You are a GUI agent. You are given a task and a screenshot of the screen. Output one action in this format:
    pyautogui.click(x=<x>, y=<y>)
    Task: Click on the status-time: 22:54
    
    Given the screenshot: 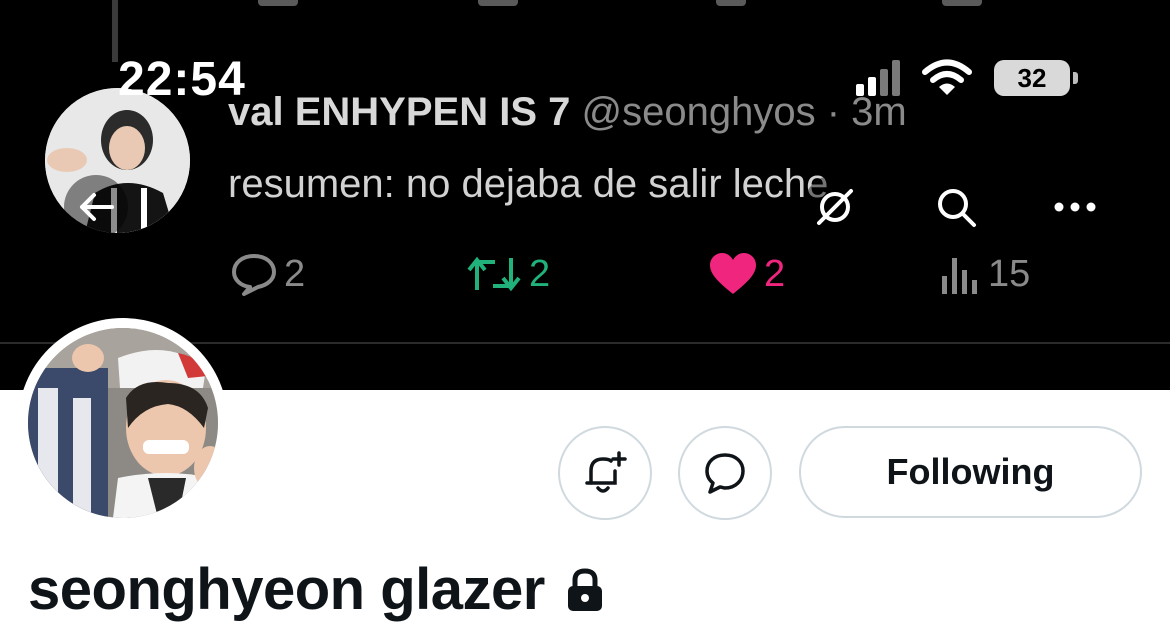 What is the action you would take?
    pyautogui.click(x=182, y=79)
    